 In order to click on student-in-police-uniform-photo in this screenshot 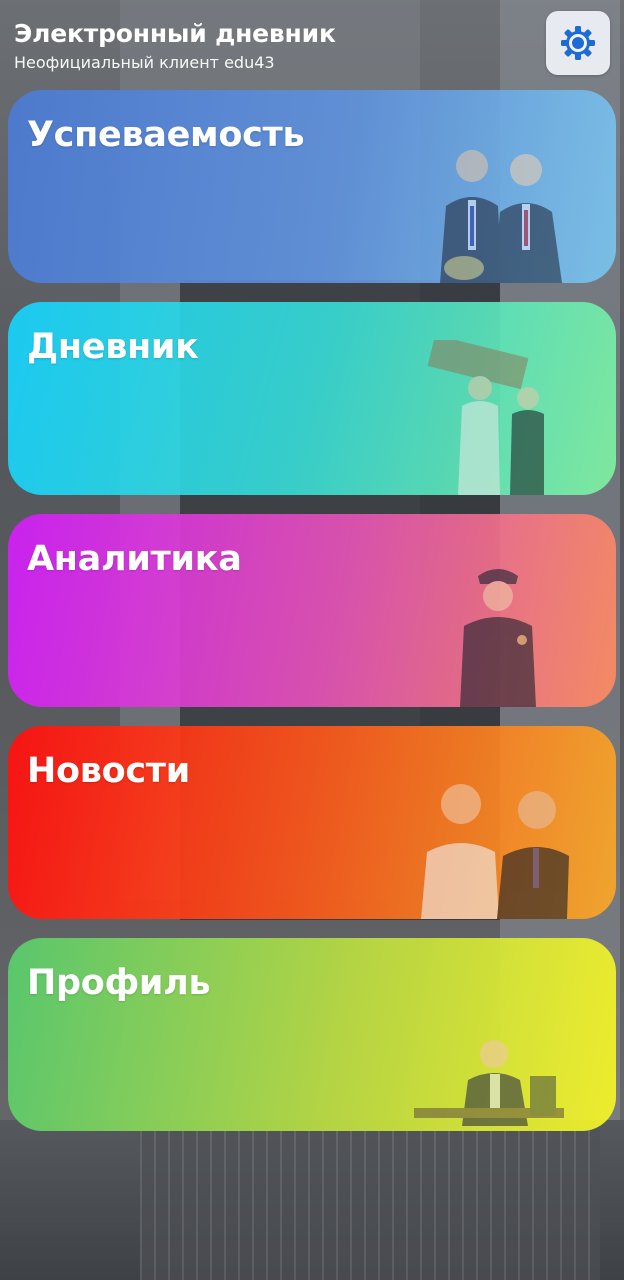, I will do `click(498, 638)`.